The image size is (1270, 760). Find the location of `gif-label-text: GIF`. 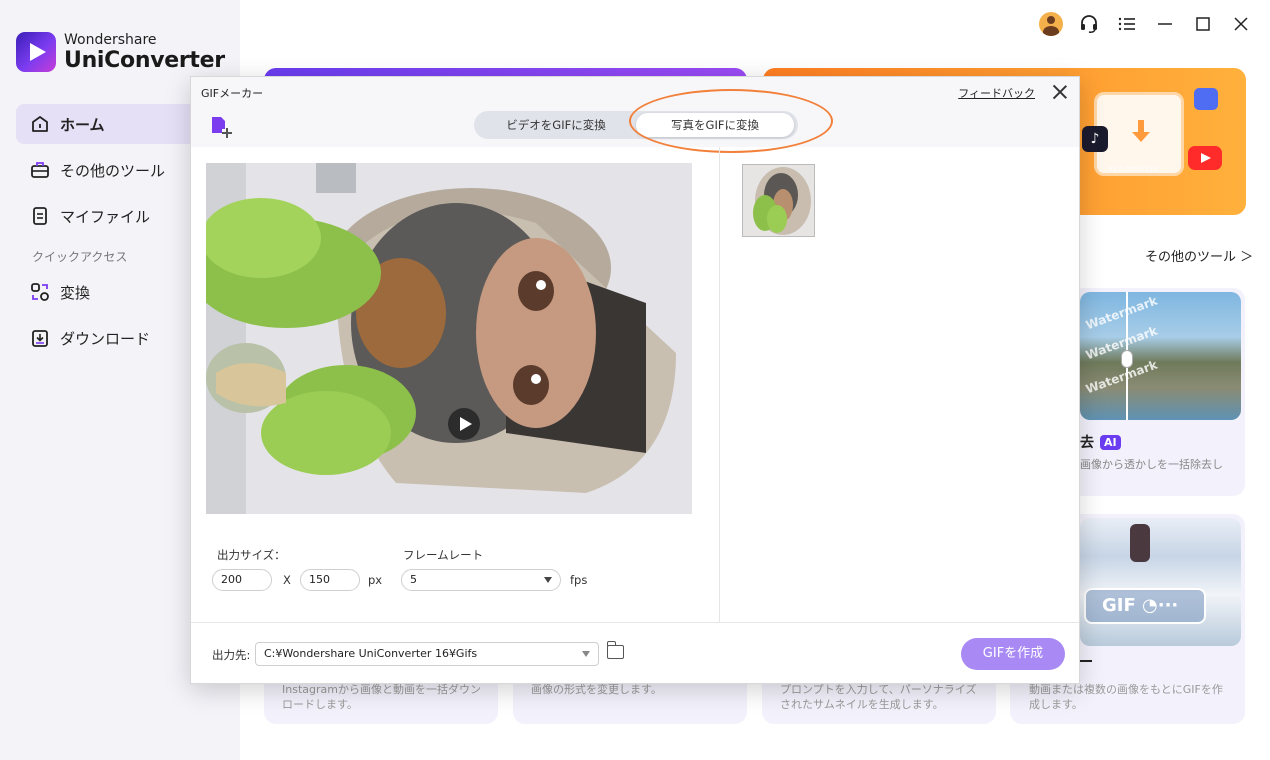

gif-label-text: GIF is located at coordinates (1119, 605).